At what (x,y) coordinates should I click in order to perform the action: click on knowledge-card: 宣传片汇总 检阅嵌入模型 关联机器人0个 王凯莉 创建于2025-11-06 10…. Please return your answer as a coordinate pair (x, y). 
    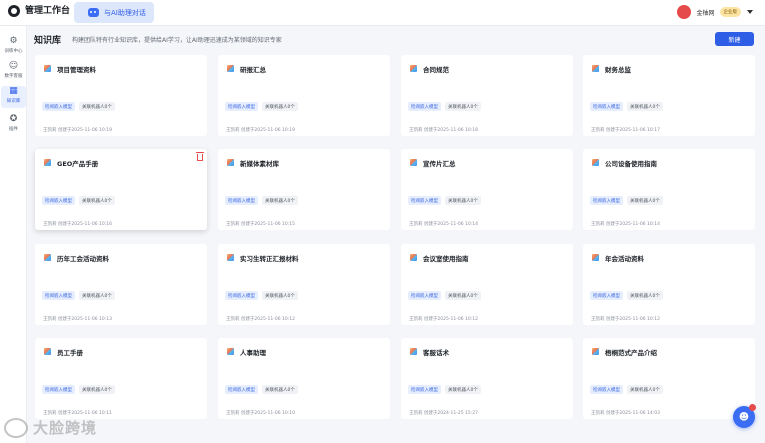
    Looking at the image, I should click on (487, 189).